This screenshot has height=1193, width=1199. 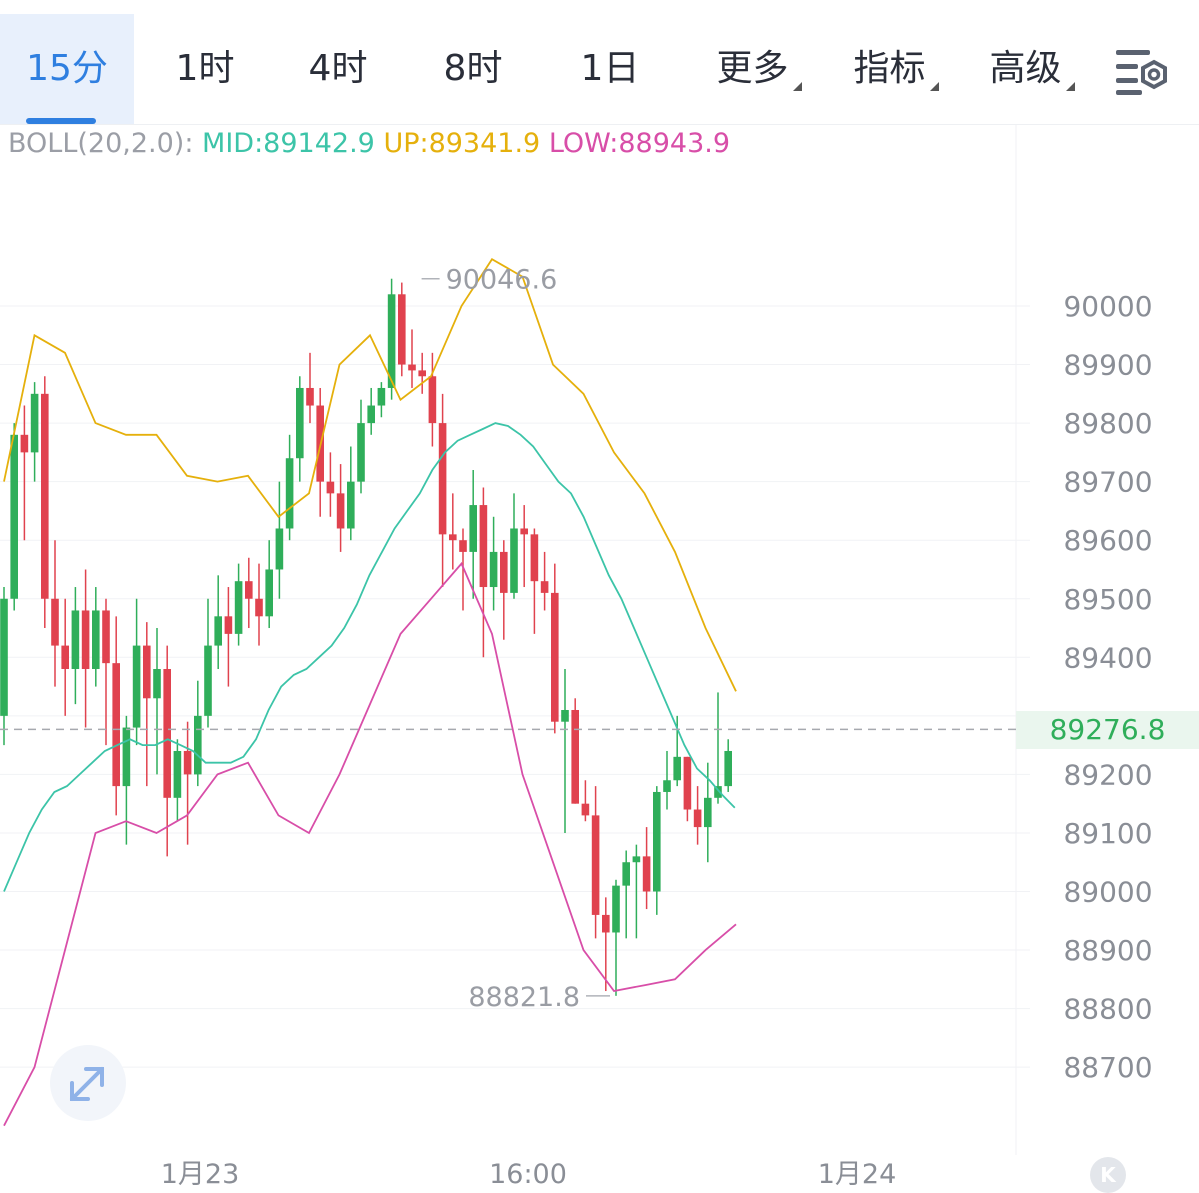 I want to click on tab-1d: 1日, so click(x=610, y=69).